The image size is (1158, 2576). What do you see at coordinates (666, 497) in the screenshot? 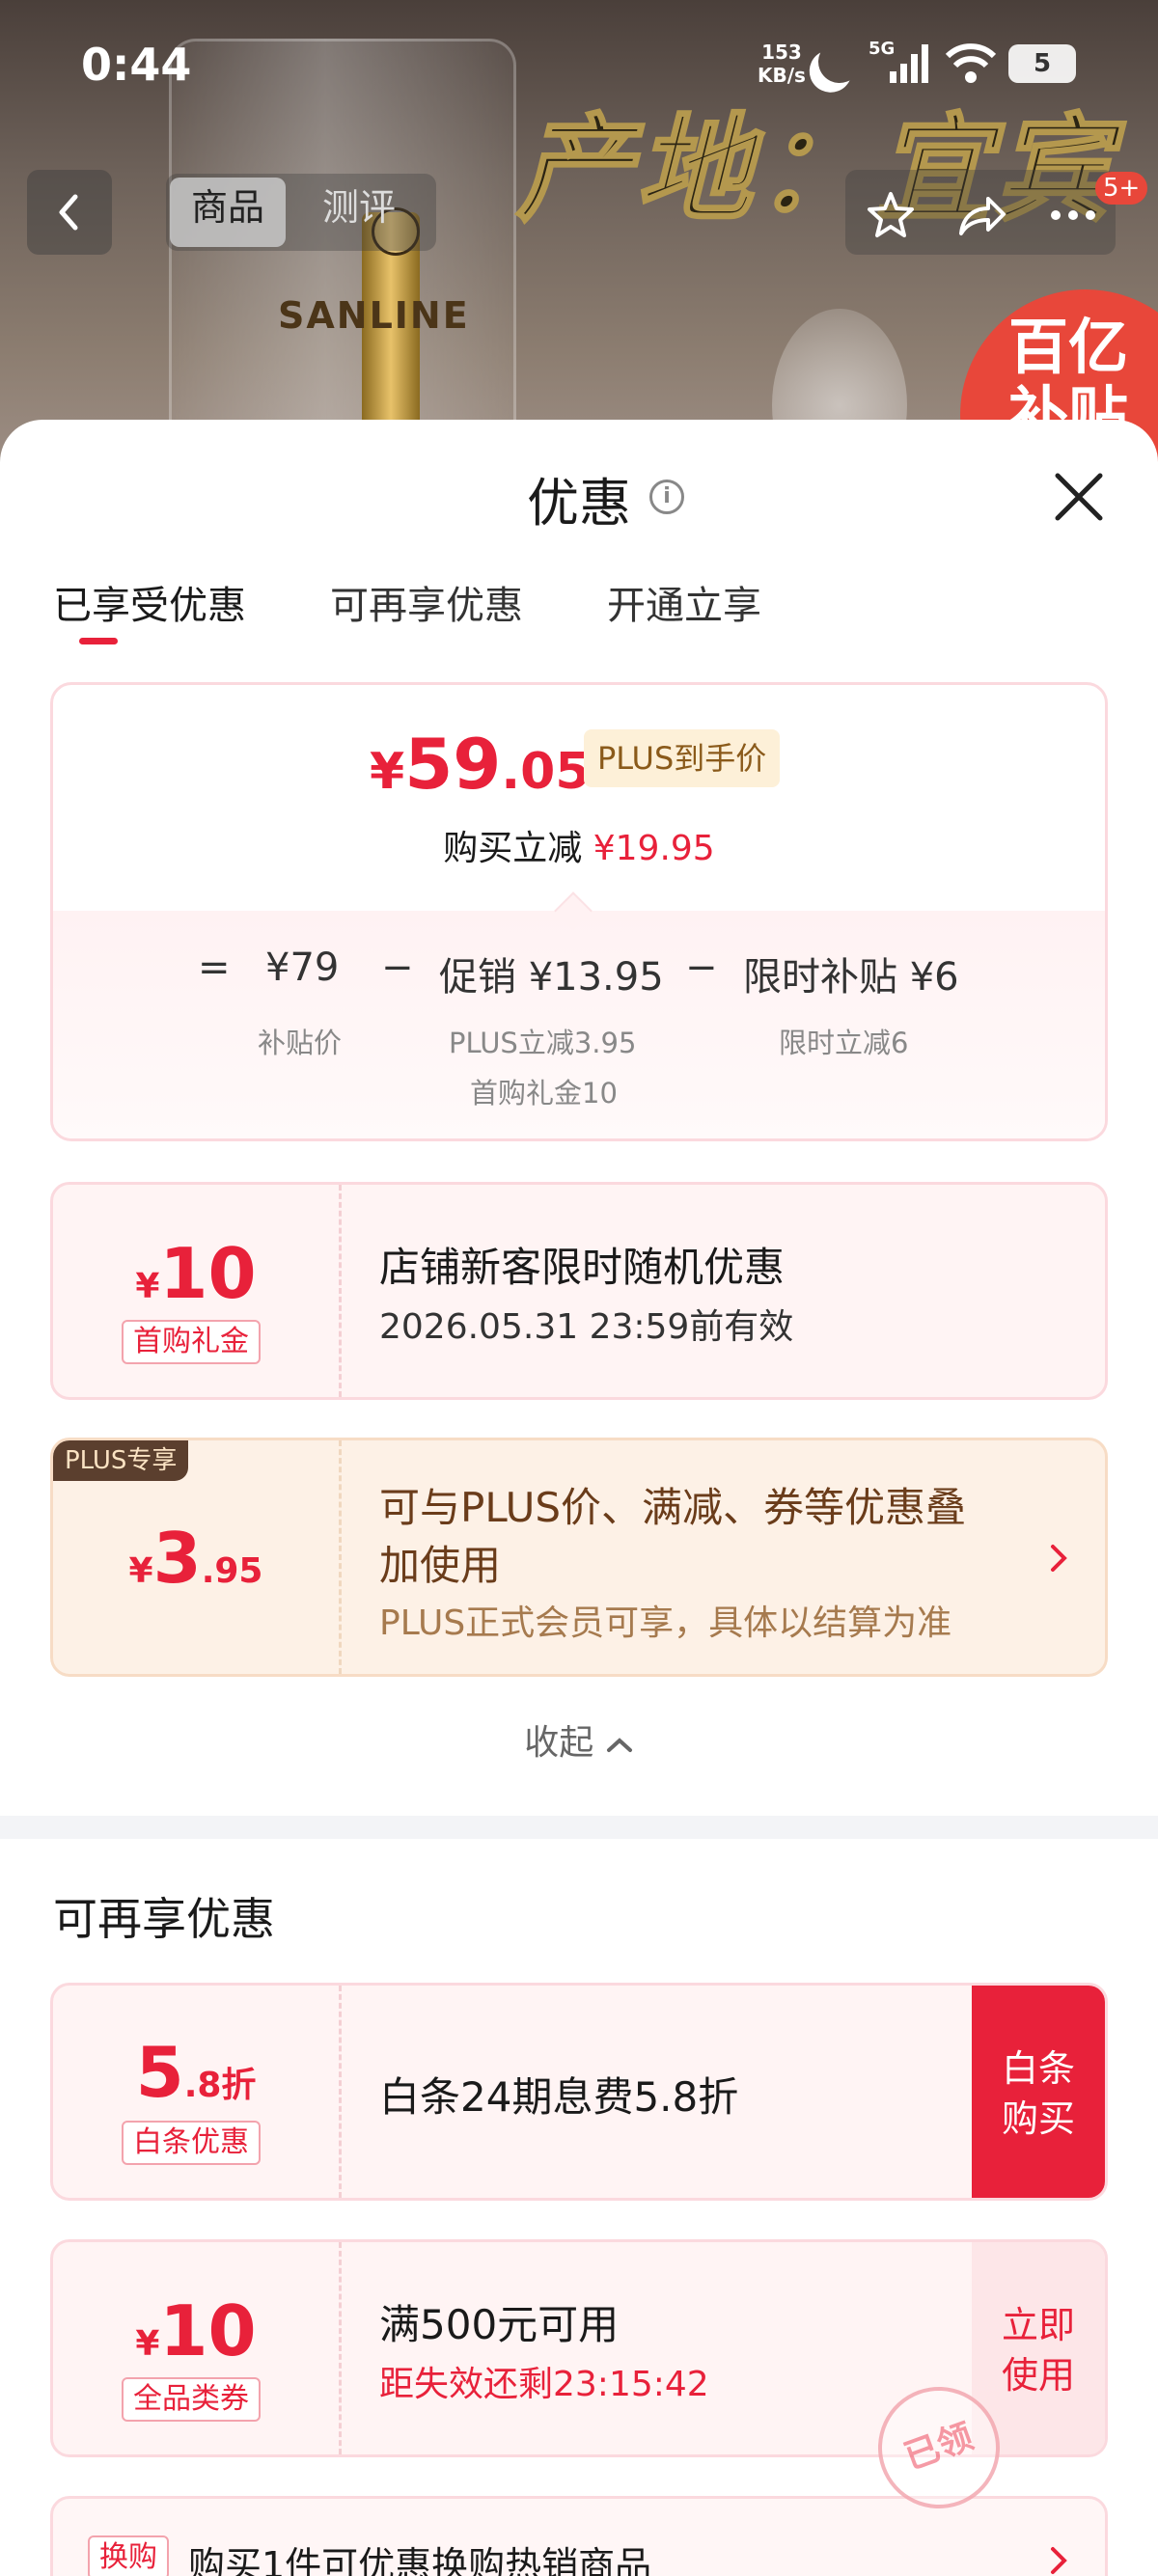
I see `info-icon: i` at bounding box center [666, 497].